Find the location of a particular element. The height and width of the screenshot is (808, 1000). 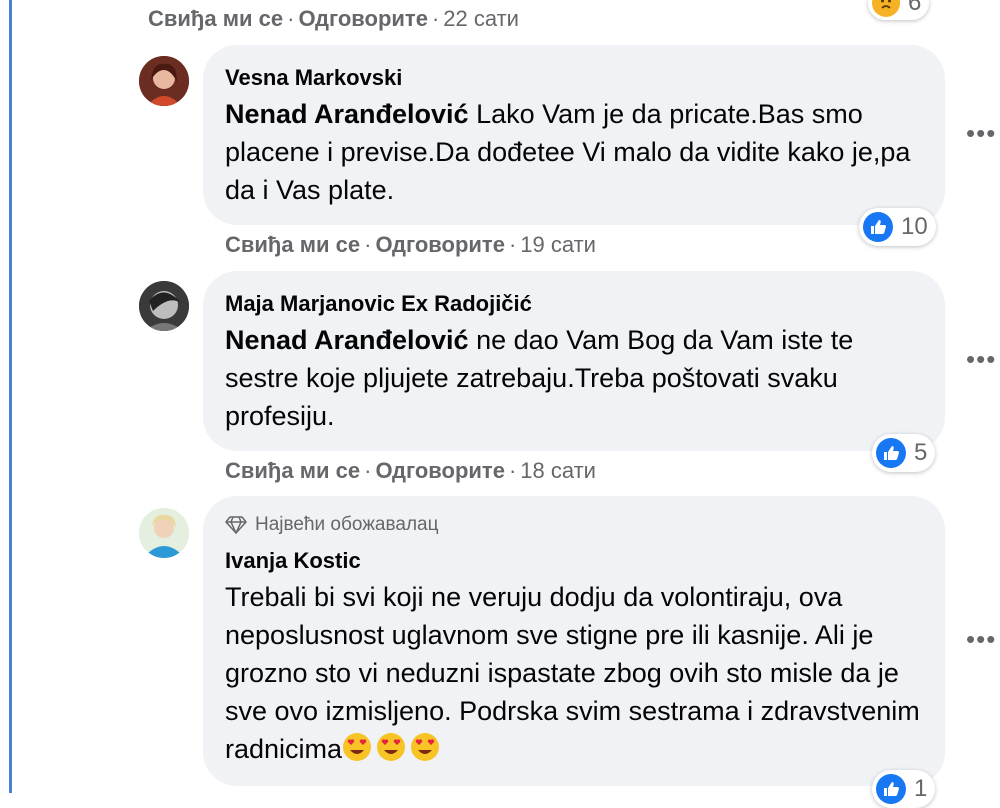

comment-meta: Свиђа ми се · Одговорите · 19 сати is located at coordinates (410, 244).